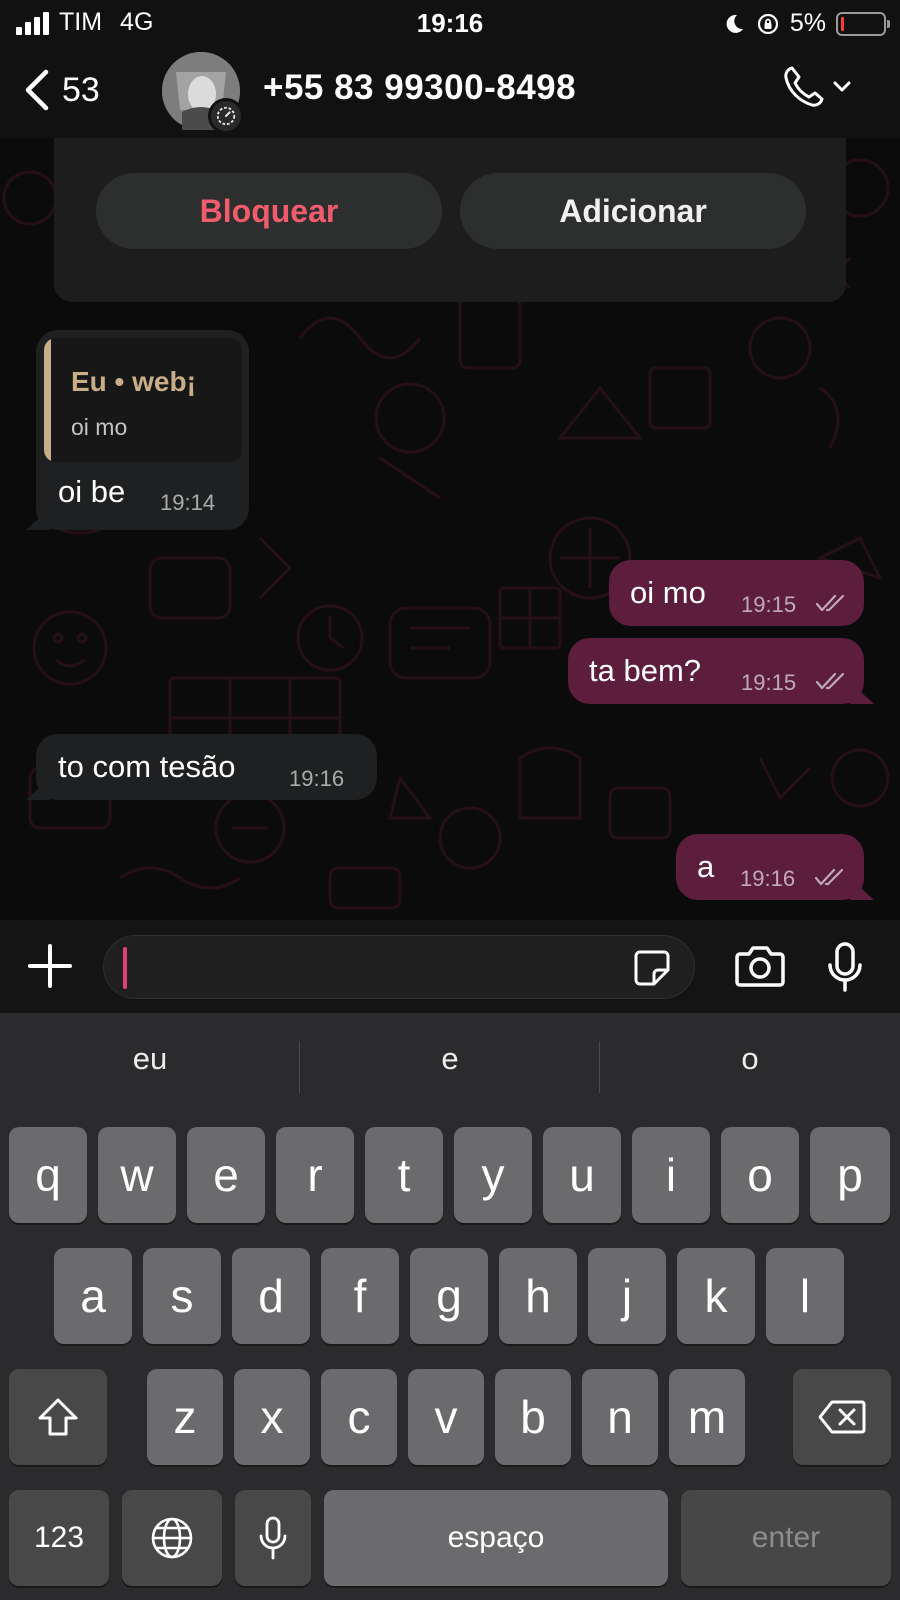 This screenshot has width=900, height=1600. What do you see at coordinates (59, 1538) in the screenshot?
I see `numbers-key: 123` at bounding box center [59, 1538].